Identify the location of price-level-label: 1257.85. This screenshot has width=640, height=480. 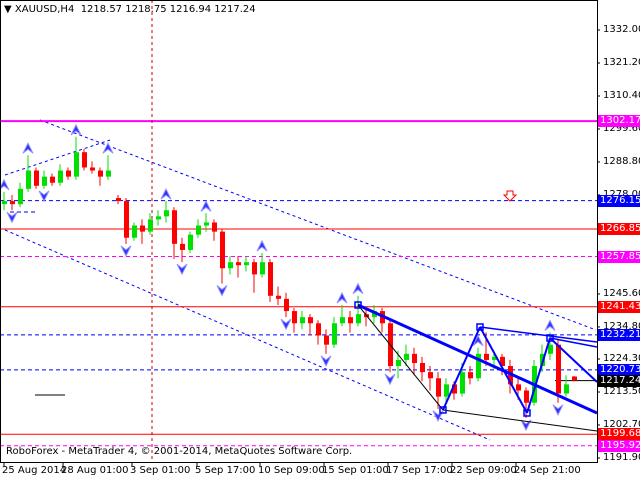
(619, 256).